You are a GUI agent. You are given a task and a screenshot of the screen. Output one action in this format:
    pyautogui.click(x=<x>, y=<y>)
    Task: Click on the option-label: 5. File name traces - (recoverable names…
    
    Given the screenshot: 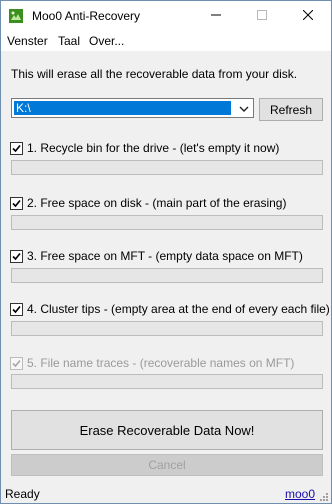 What is the action you would take?
    pyautogui.click(x=161, y=363)
    